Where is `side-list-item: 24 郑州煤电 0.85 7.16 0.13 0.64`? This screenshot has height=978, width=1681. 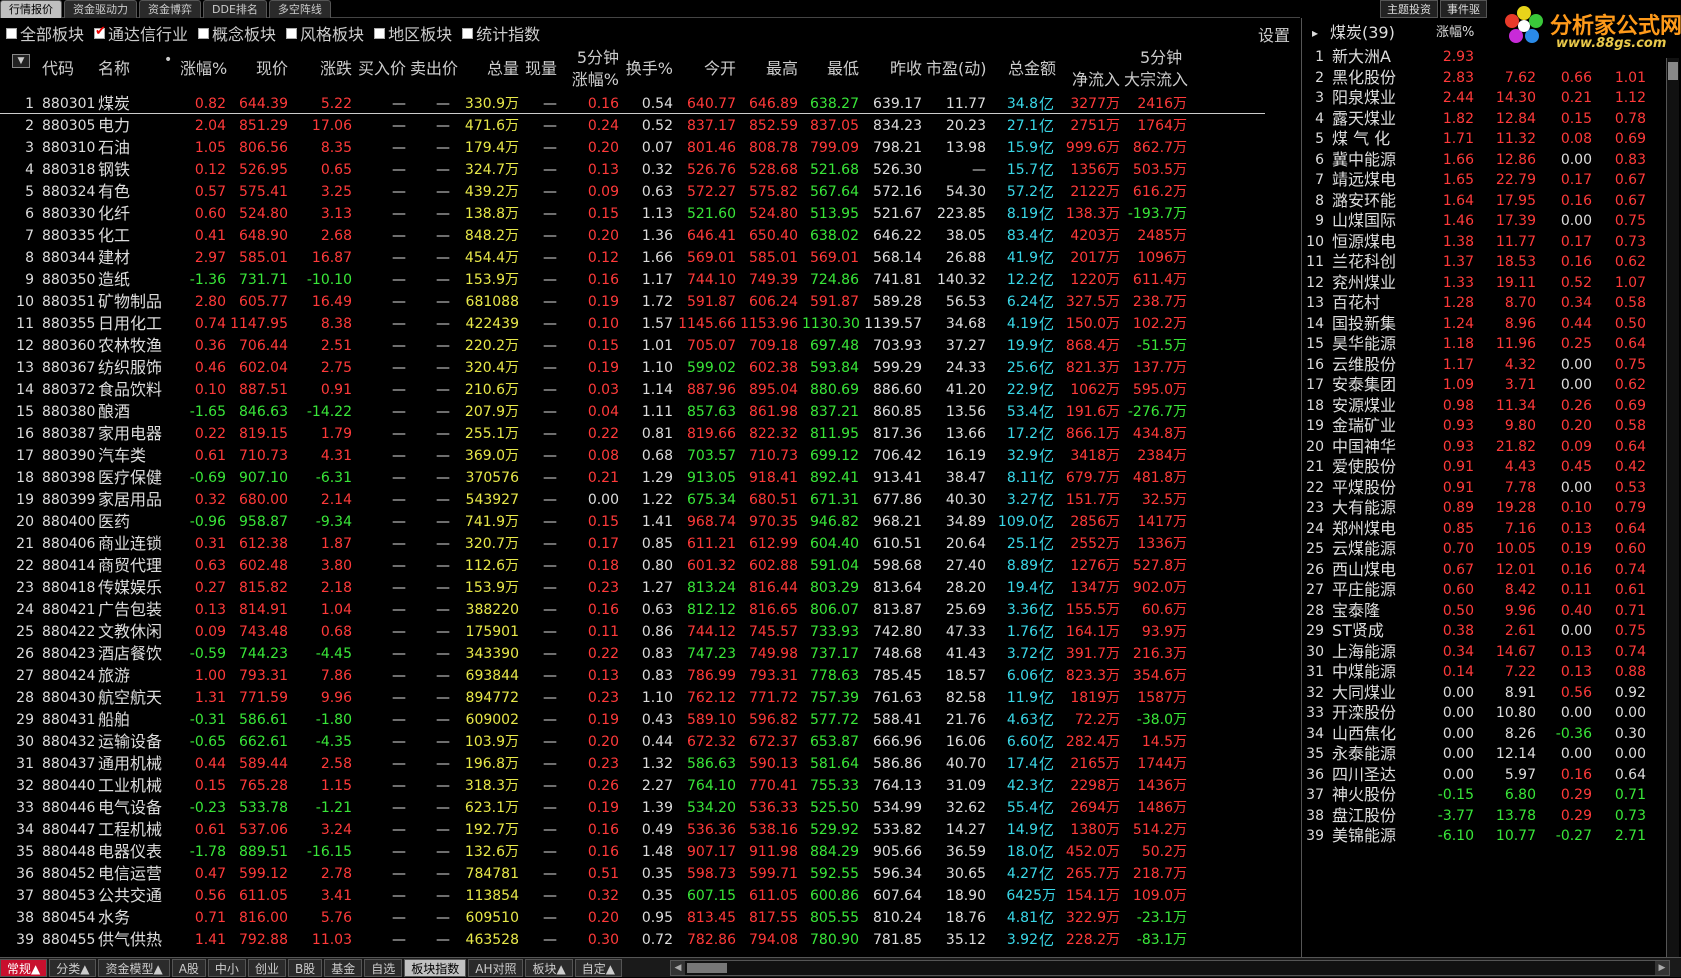 side-list-item: 24 郑州煤电 0.85 7.16 0.13 0.64 is located at coordinates (1487, 529).